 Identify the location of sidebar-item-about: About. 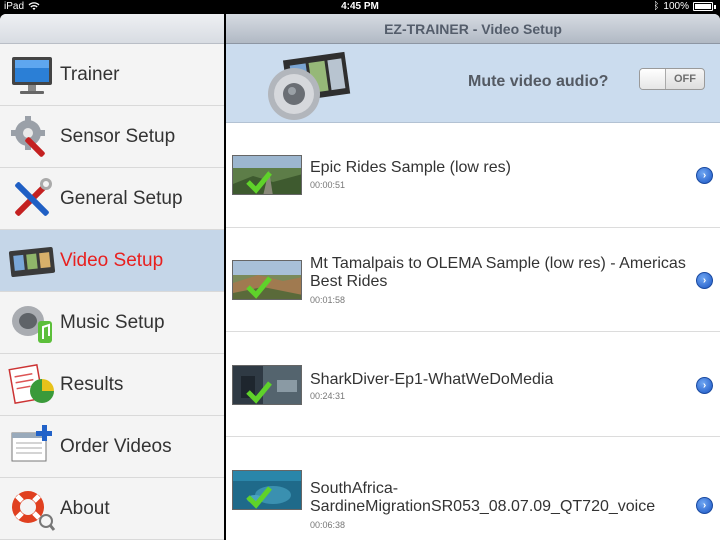
(112, 509).